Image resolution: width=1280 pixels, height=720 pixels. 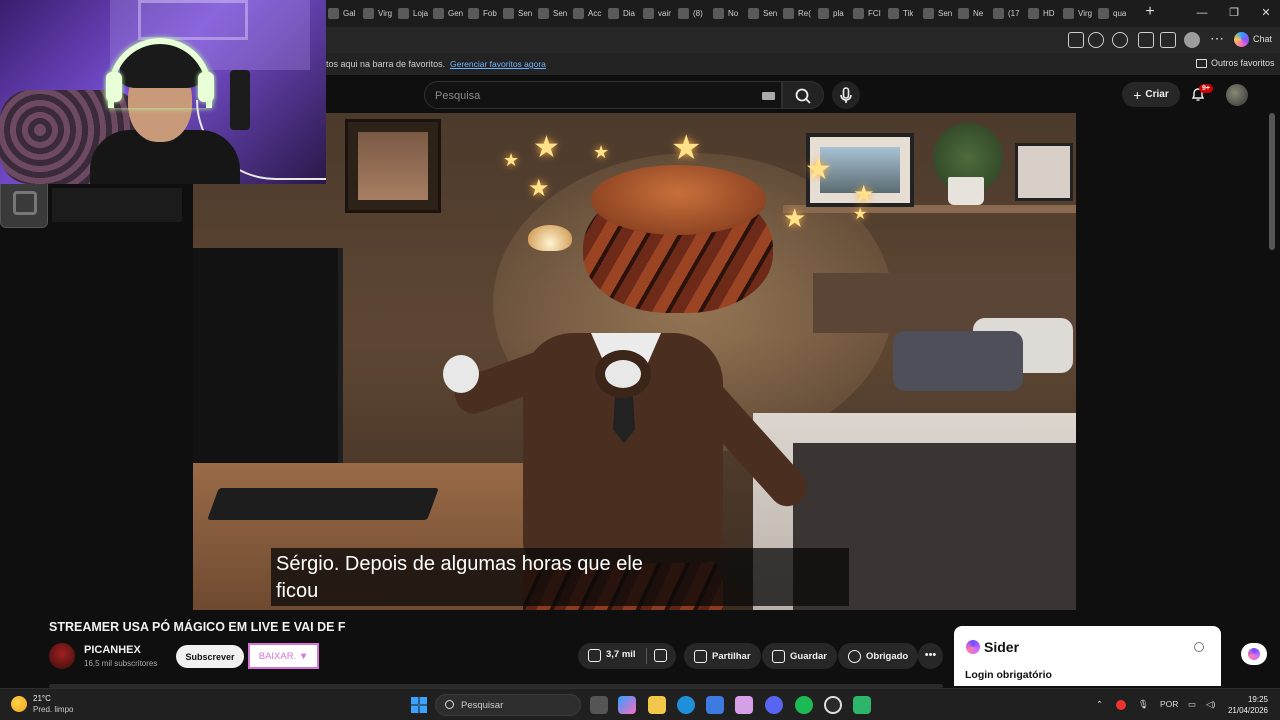 I want to click on close-window-button: ✕, so click(x=1266, y=13).